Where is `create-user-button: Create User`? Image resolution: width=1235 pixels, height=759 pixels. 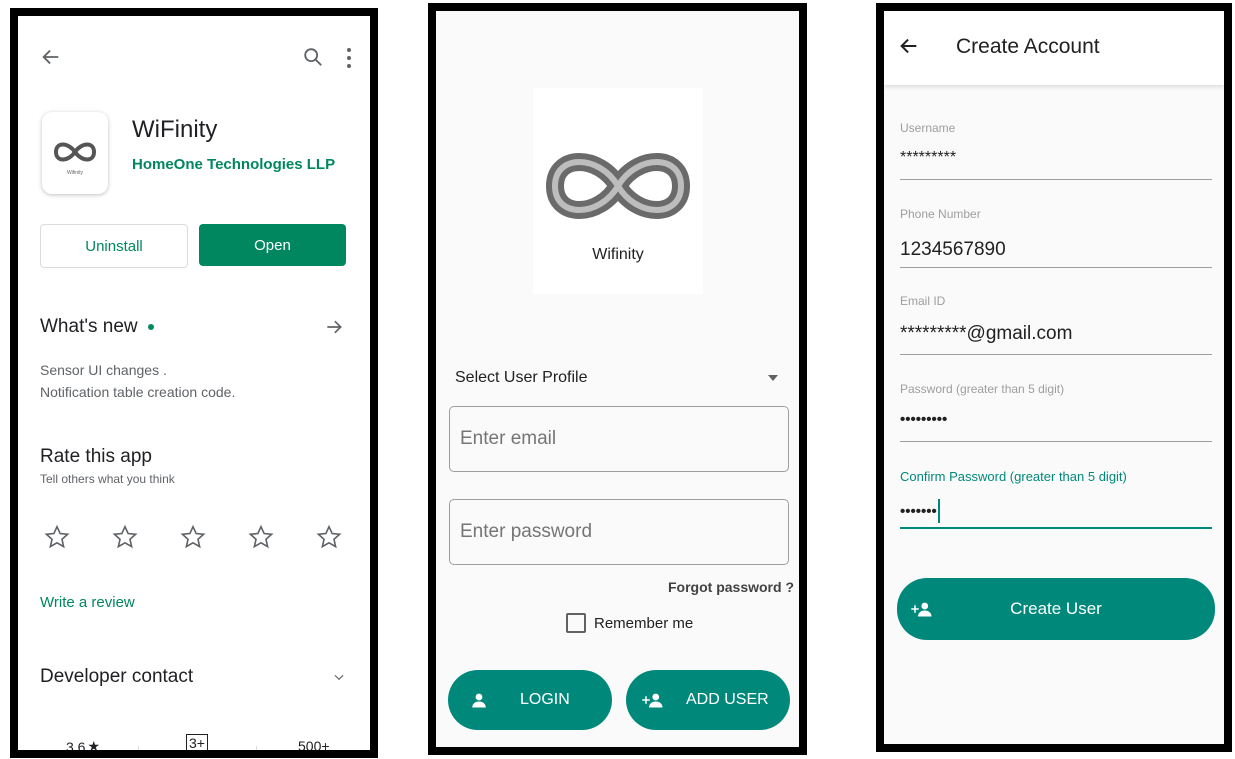 create-user-button: Create User is located at coordinates (1056, 609).